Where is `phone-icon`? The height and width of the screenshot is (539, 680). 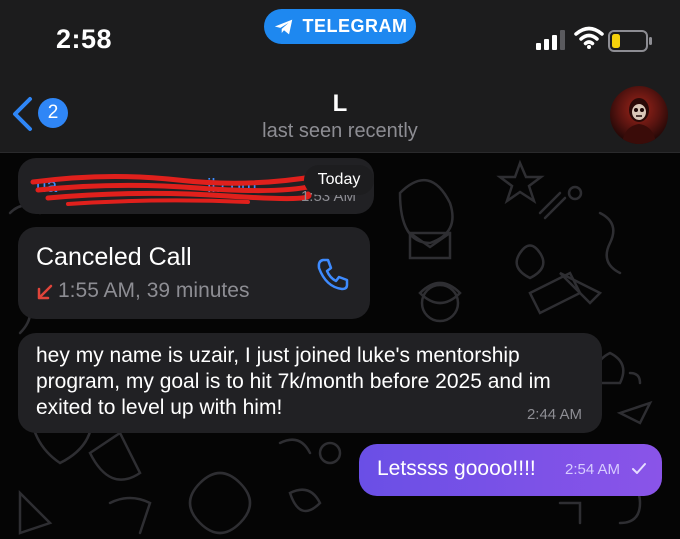
phone-icon is located at coordinates (333, 274).